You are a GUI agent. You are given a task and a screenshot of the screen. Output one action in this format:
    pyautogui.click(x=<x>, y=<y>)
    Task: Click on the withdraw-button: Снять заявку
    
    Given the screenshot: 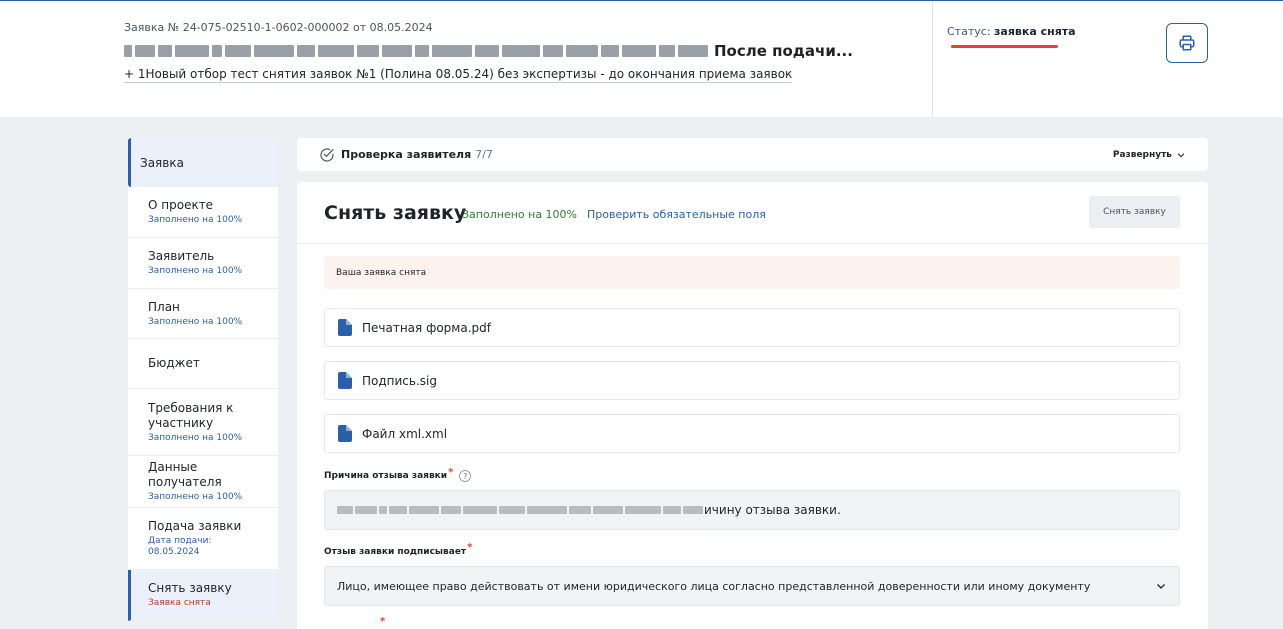 What is the action you would take?
    pyautogui.click(x=1134, y=212)
    